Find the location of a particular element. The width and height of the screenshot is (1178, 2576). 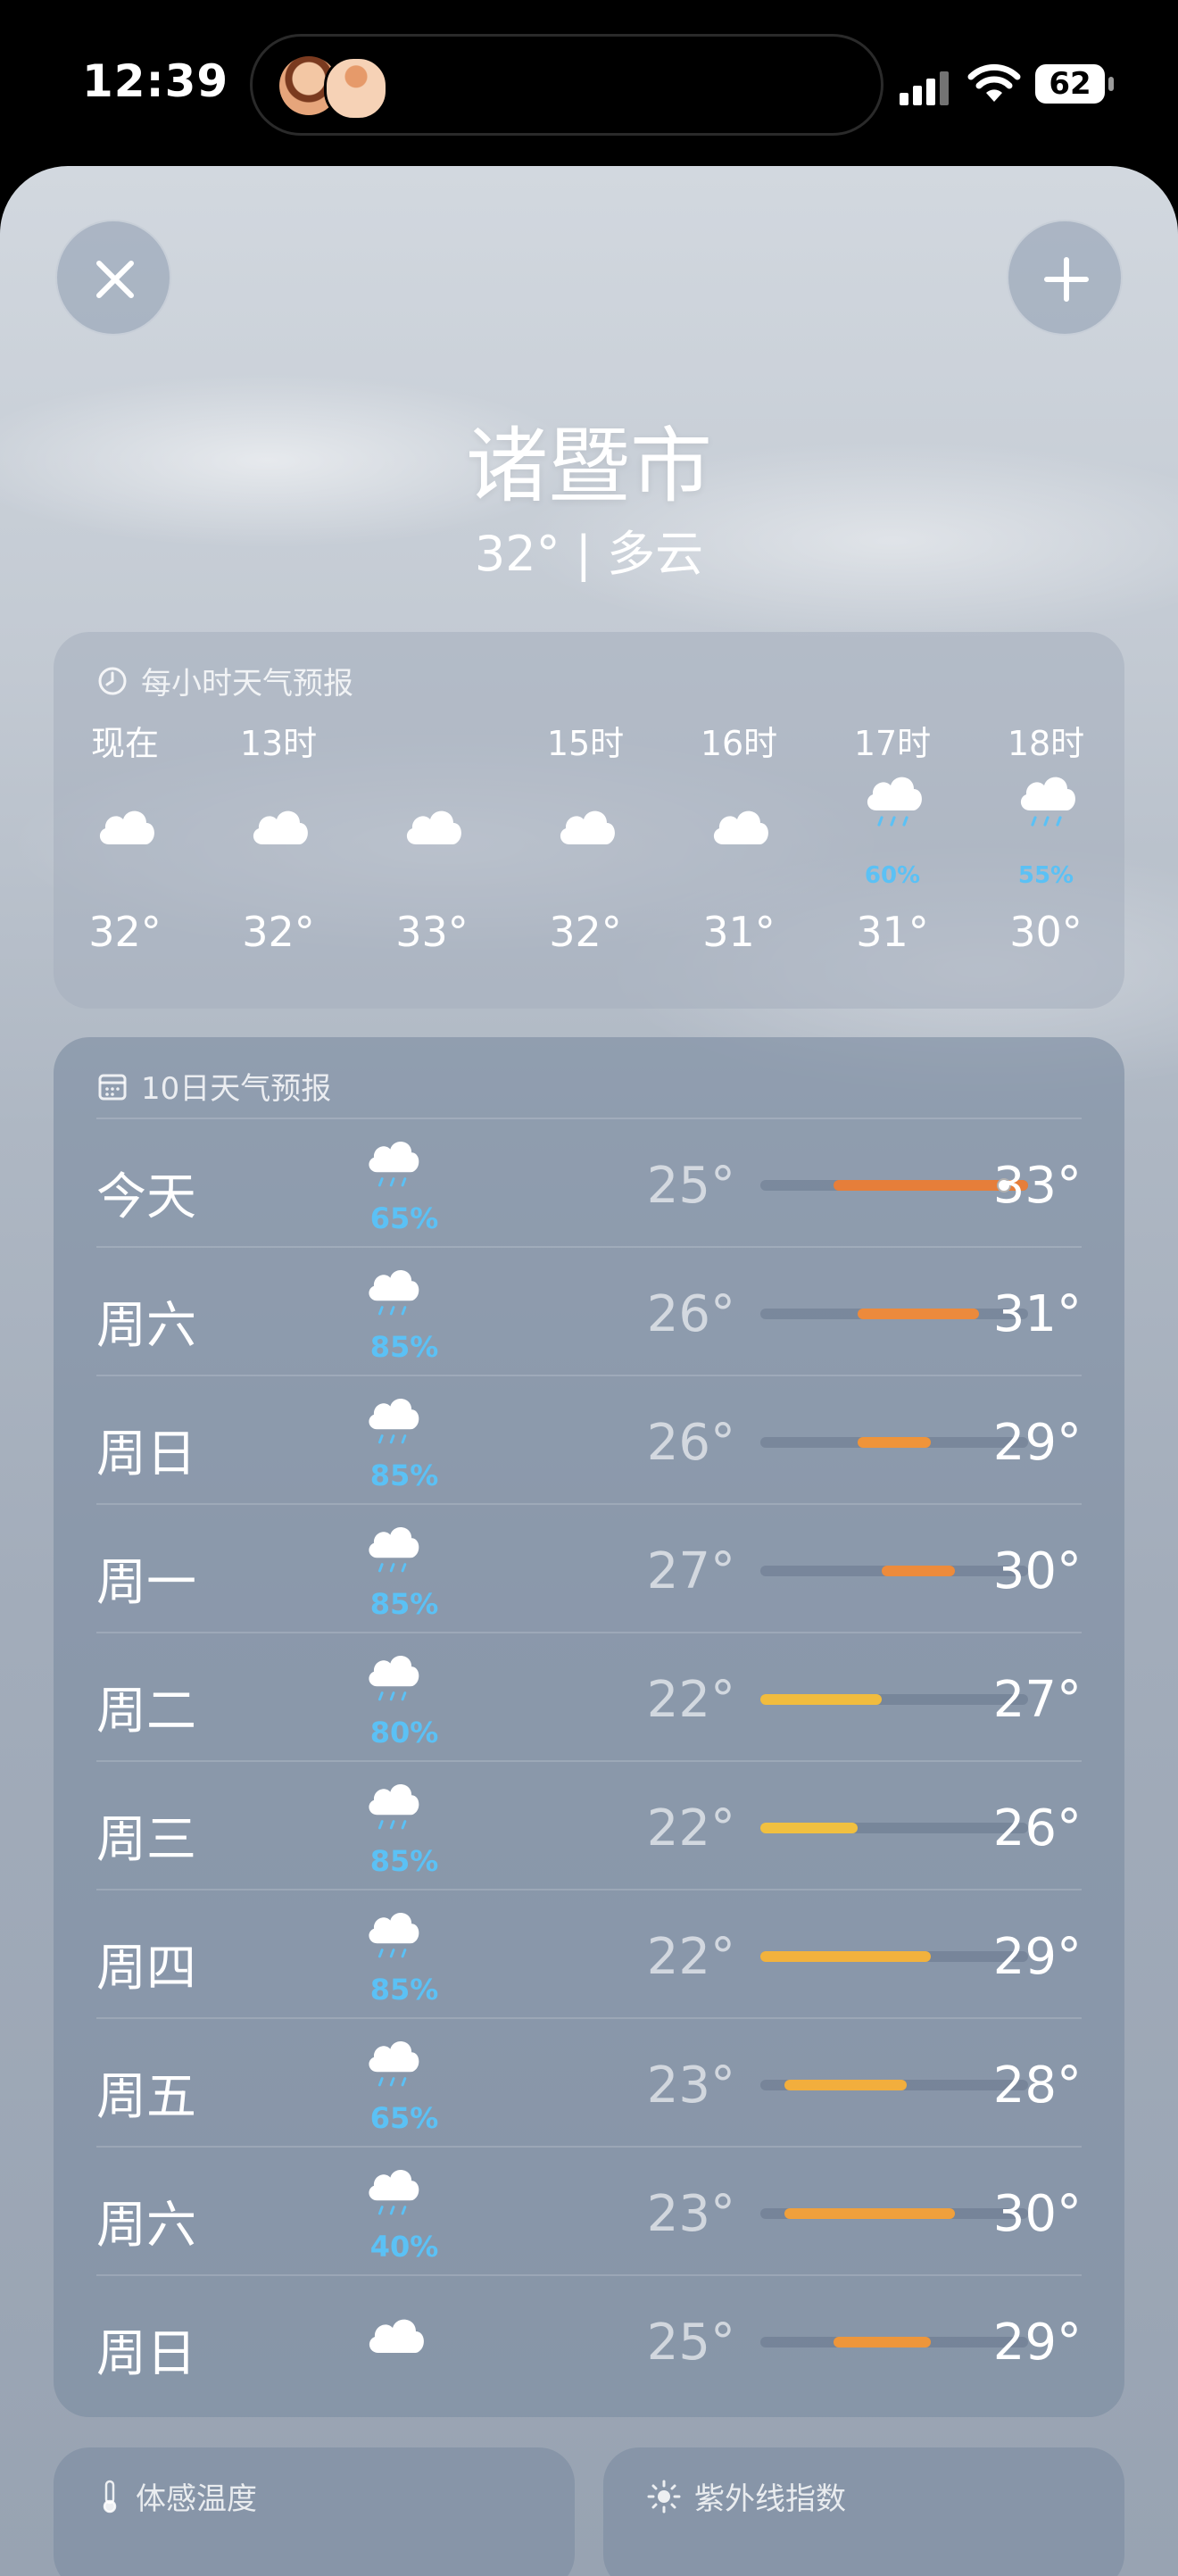

clock-icon is located at coordinates (112, 680).